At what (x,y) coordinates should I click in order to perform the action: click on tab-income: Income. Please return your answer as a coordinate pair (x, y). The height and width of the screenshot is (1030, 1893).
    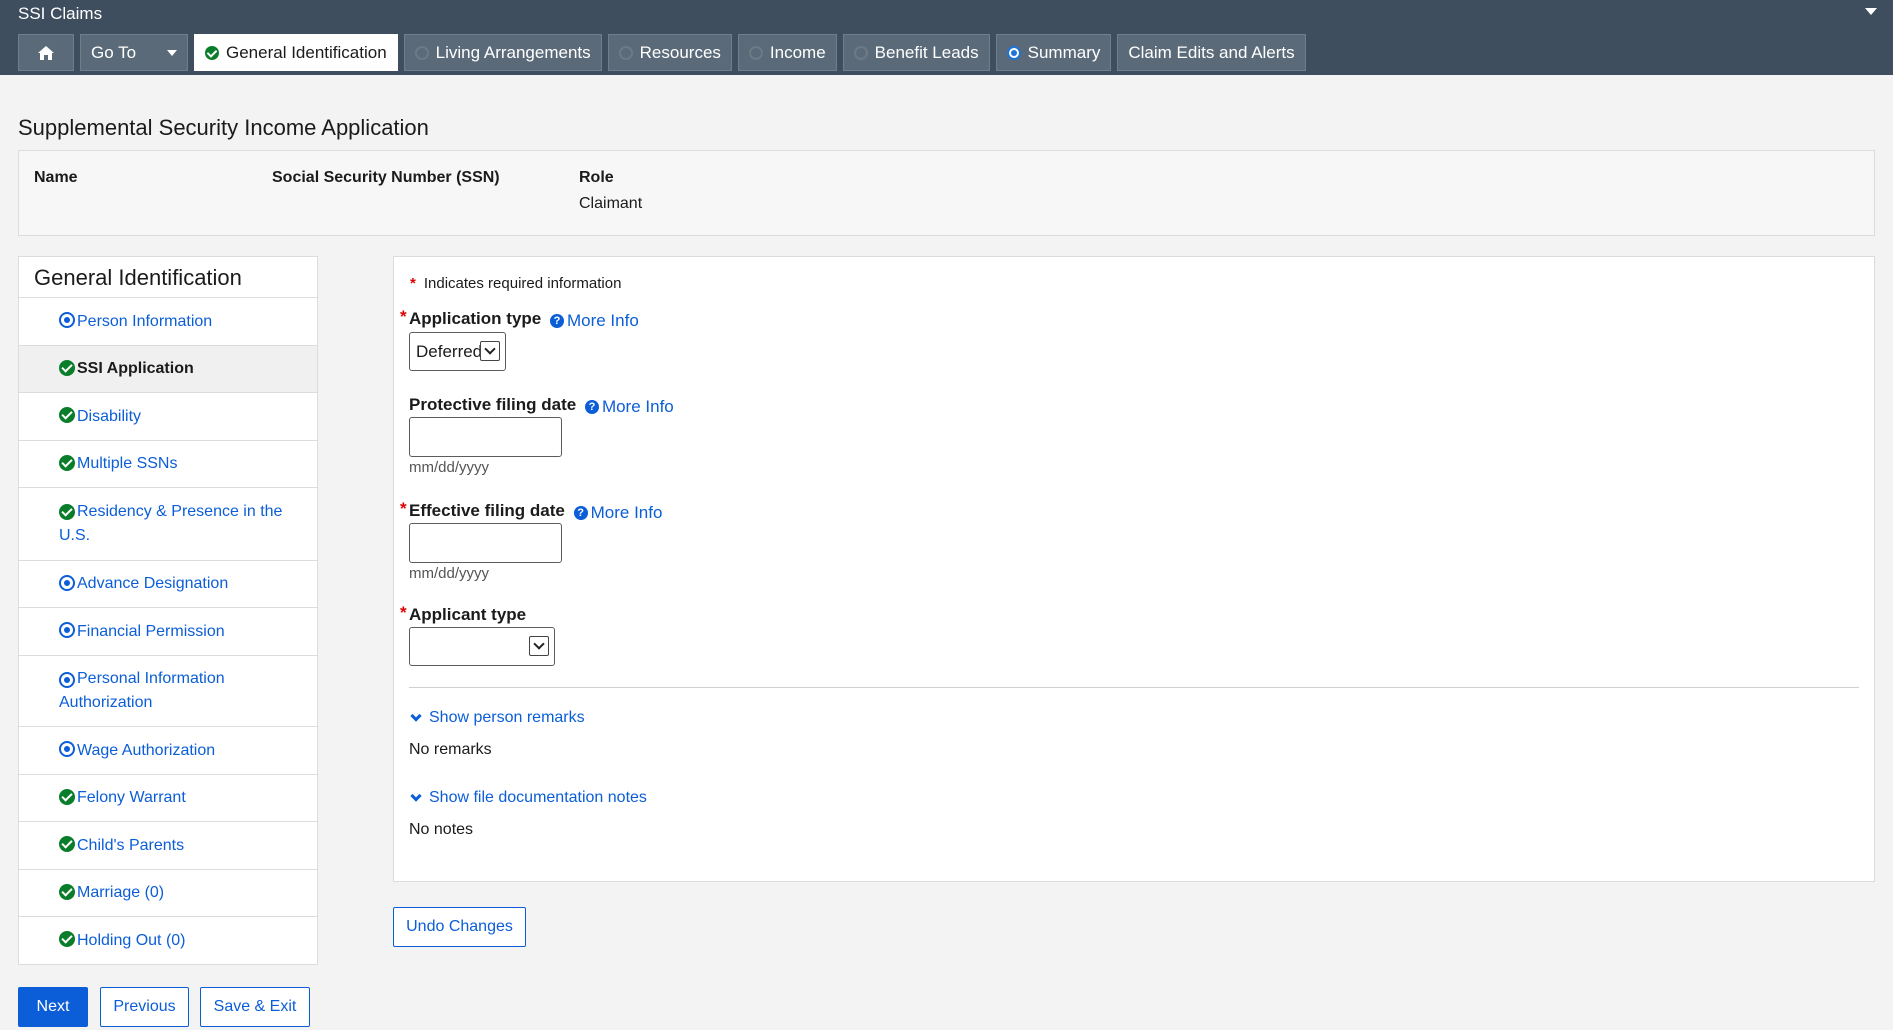
    Looking at the image, I should click on (787, 52).